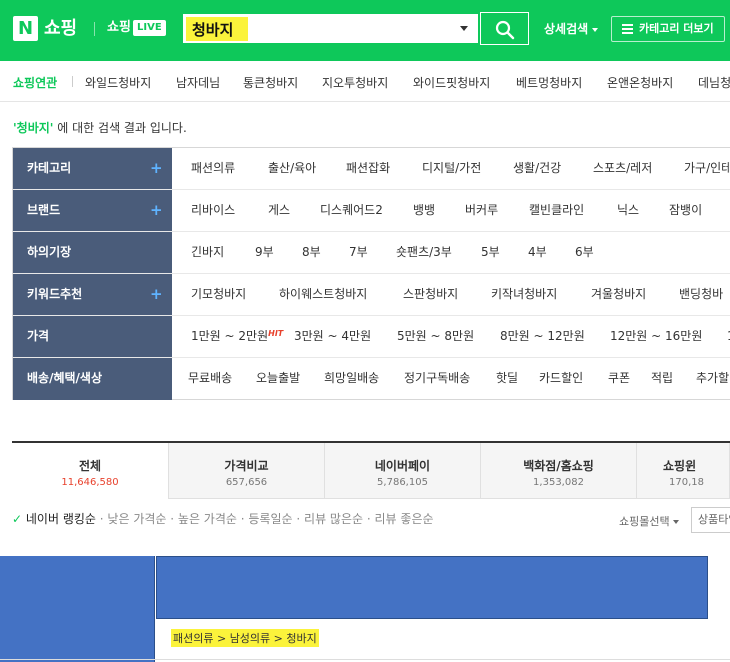  What do you see at coordinates (714, 82) in the screenshot?
I see `related-keyword: 데님청` at bounding box center [714, 82].